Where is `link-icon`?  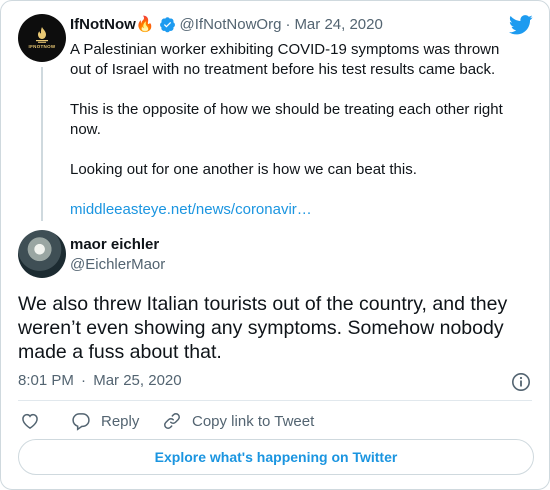
link-icon is located at coordinates (172, 421).